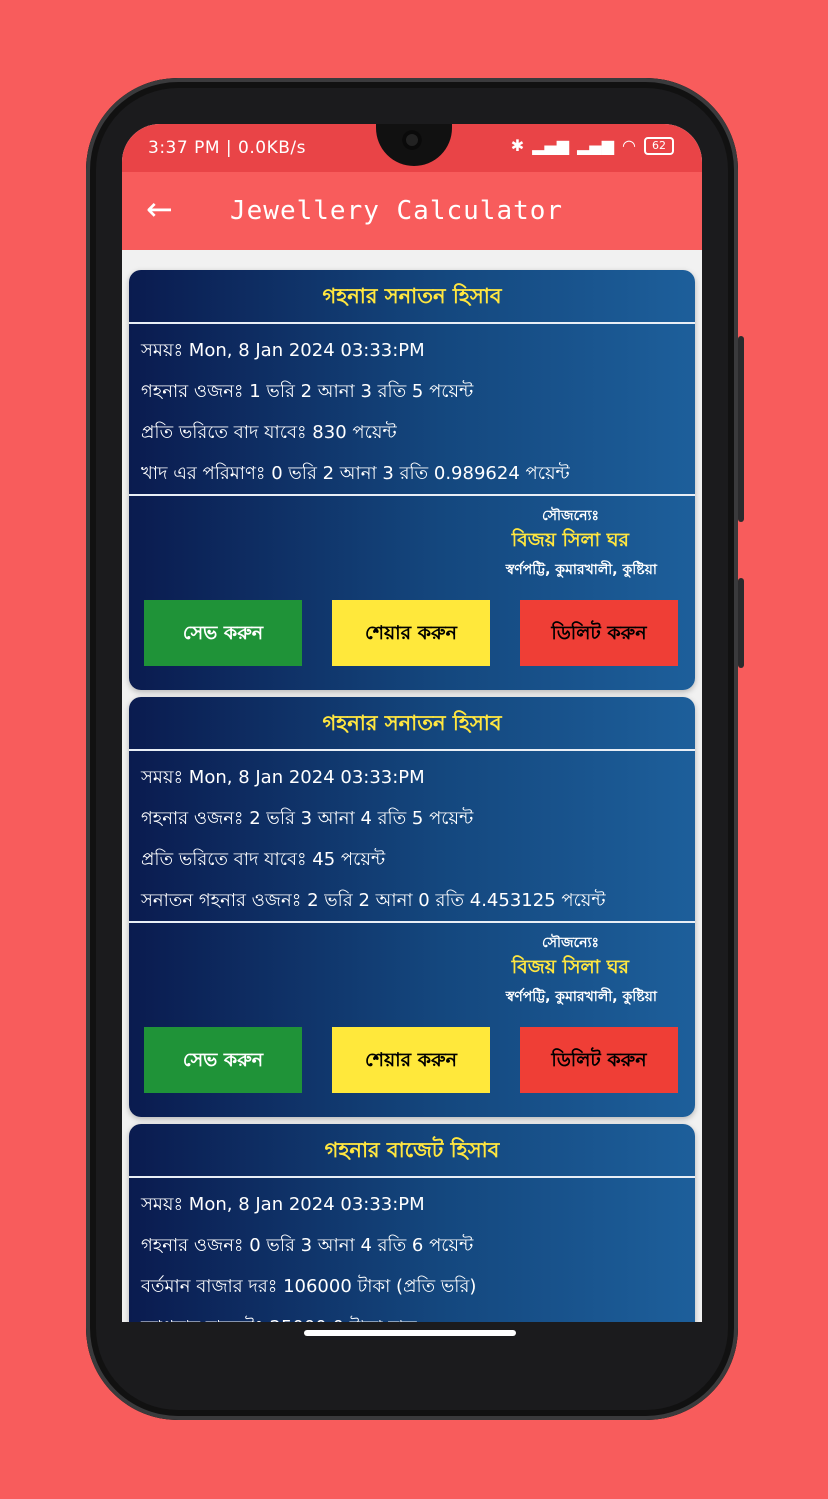 The image size is (828, 1499). I want to click on detail-row: প্রতি ভরিতে বাদ যাবেঃ 45 পয়েন্ট, so click(263, 859).